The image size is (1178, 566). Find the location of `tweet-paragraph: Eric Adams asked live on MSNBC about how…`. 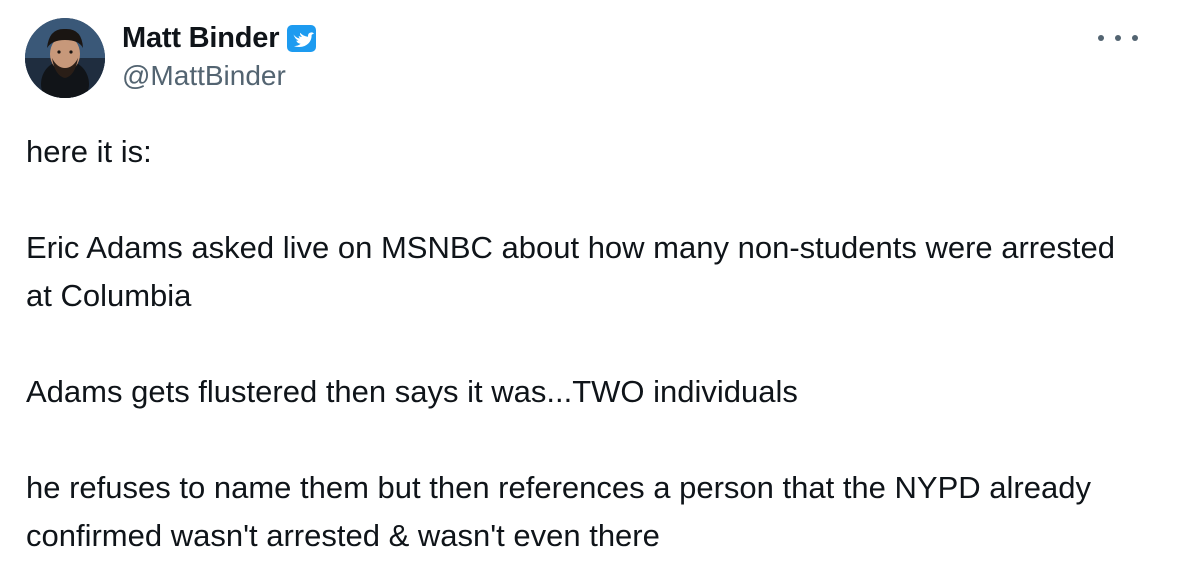

tweet-paragraph: Eric Adams asked live on MSNBC about how… is located at coordinates (570, 271).